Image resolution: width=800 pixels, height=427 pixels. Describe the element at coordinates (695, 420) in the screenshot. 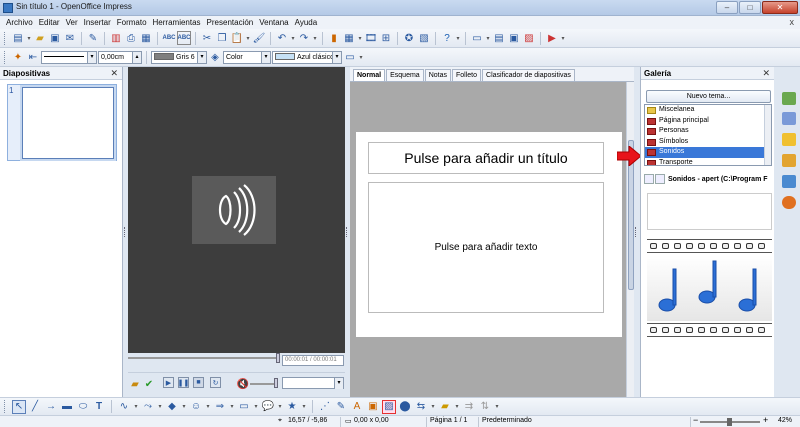

I see `zoom-out-icon: −` at that location.